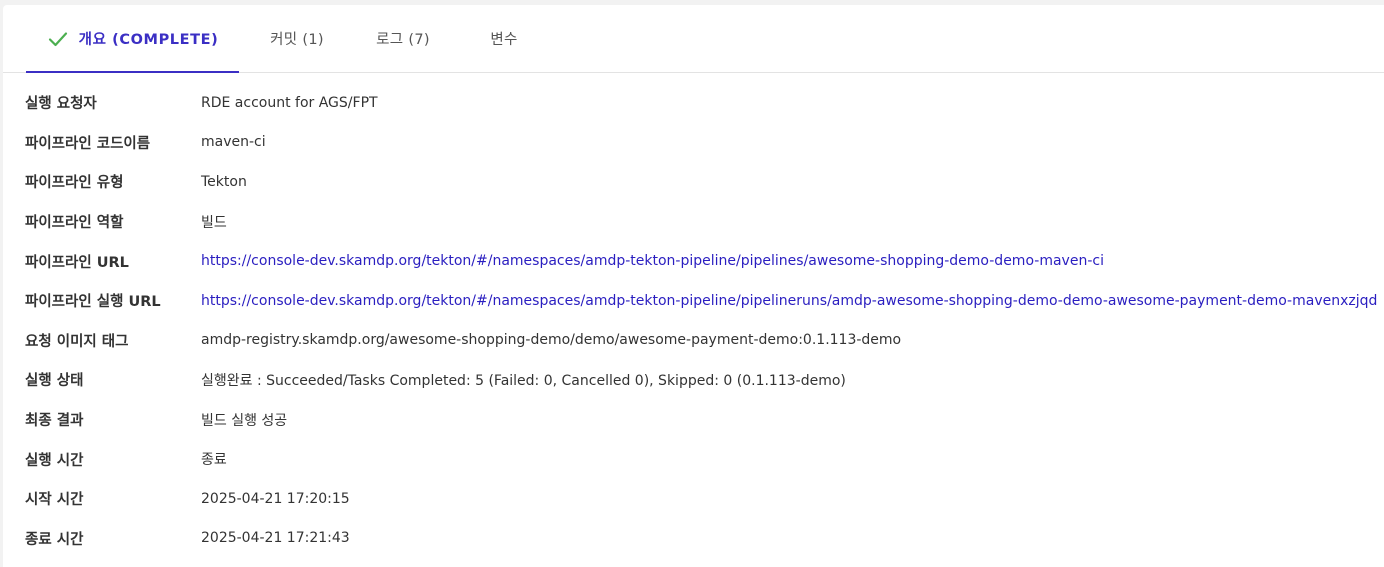 This screenshot has height=567, width=1384. Describe the element at coordinates (693, 539) in the screenshot. I see `detail-row-end-time: 종료 시간 2025-04-21 17:21:43` at that location.